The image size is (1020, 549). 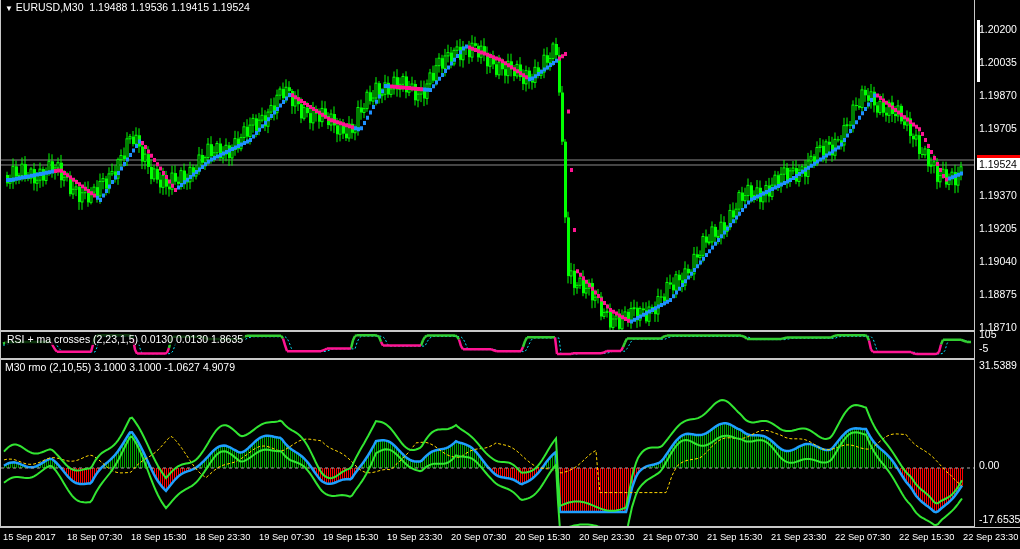 I want to click on price-label: 1.20200, so click(x=998, y=29).